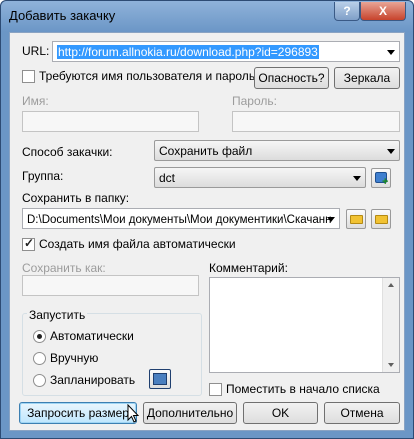  What do you see at coordinates (291, 78) in the screenshot?
I see `danger-button: Опасность?` at bounding box center [291, 78].